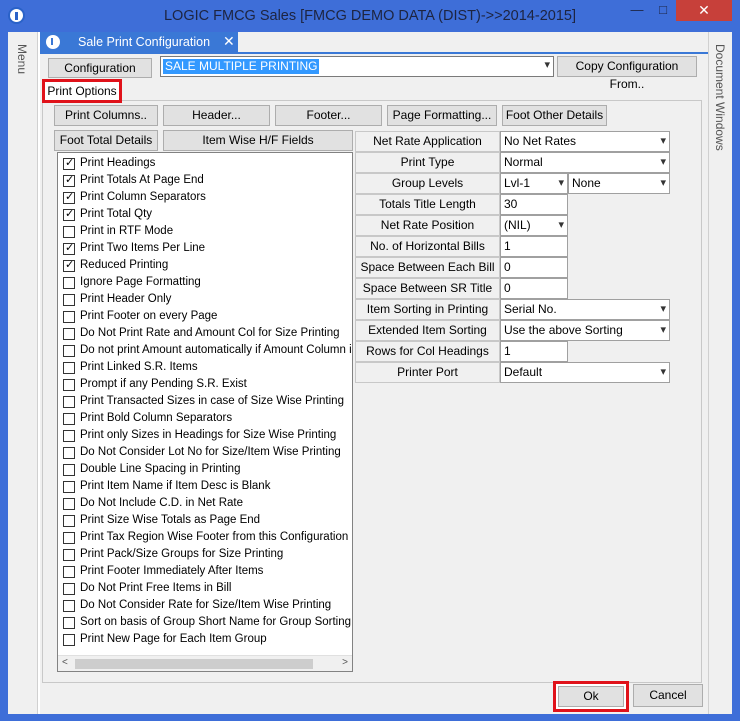  What do you see at coordinates (534, 183) in the screenshot?
I see `group-levels-select: Lvl-1 ▾` at bounding box center [534, 183].